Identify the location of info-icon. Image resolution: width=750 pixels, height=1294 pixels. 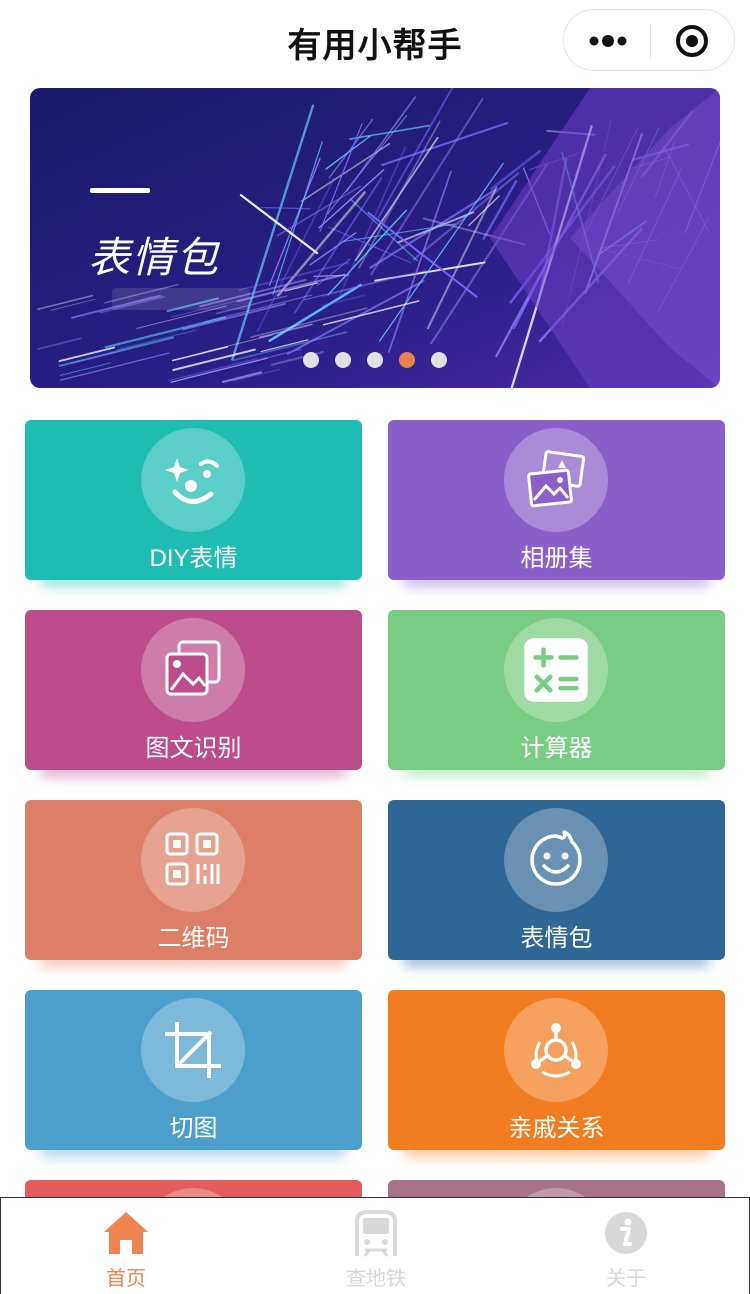
(626, 1233).